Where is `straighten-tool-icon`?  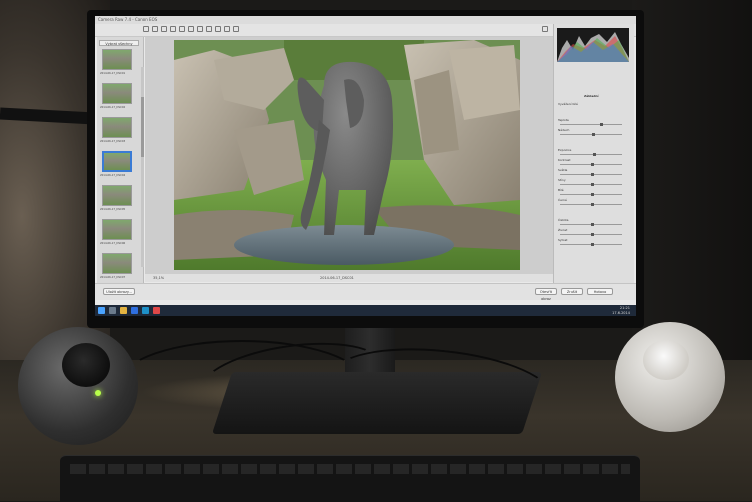 straighten-tool-icon is located at coordinates (191, 29).